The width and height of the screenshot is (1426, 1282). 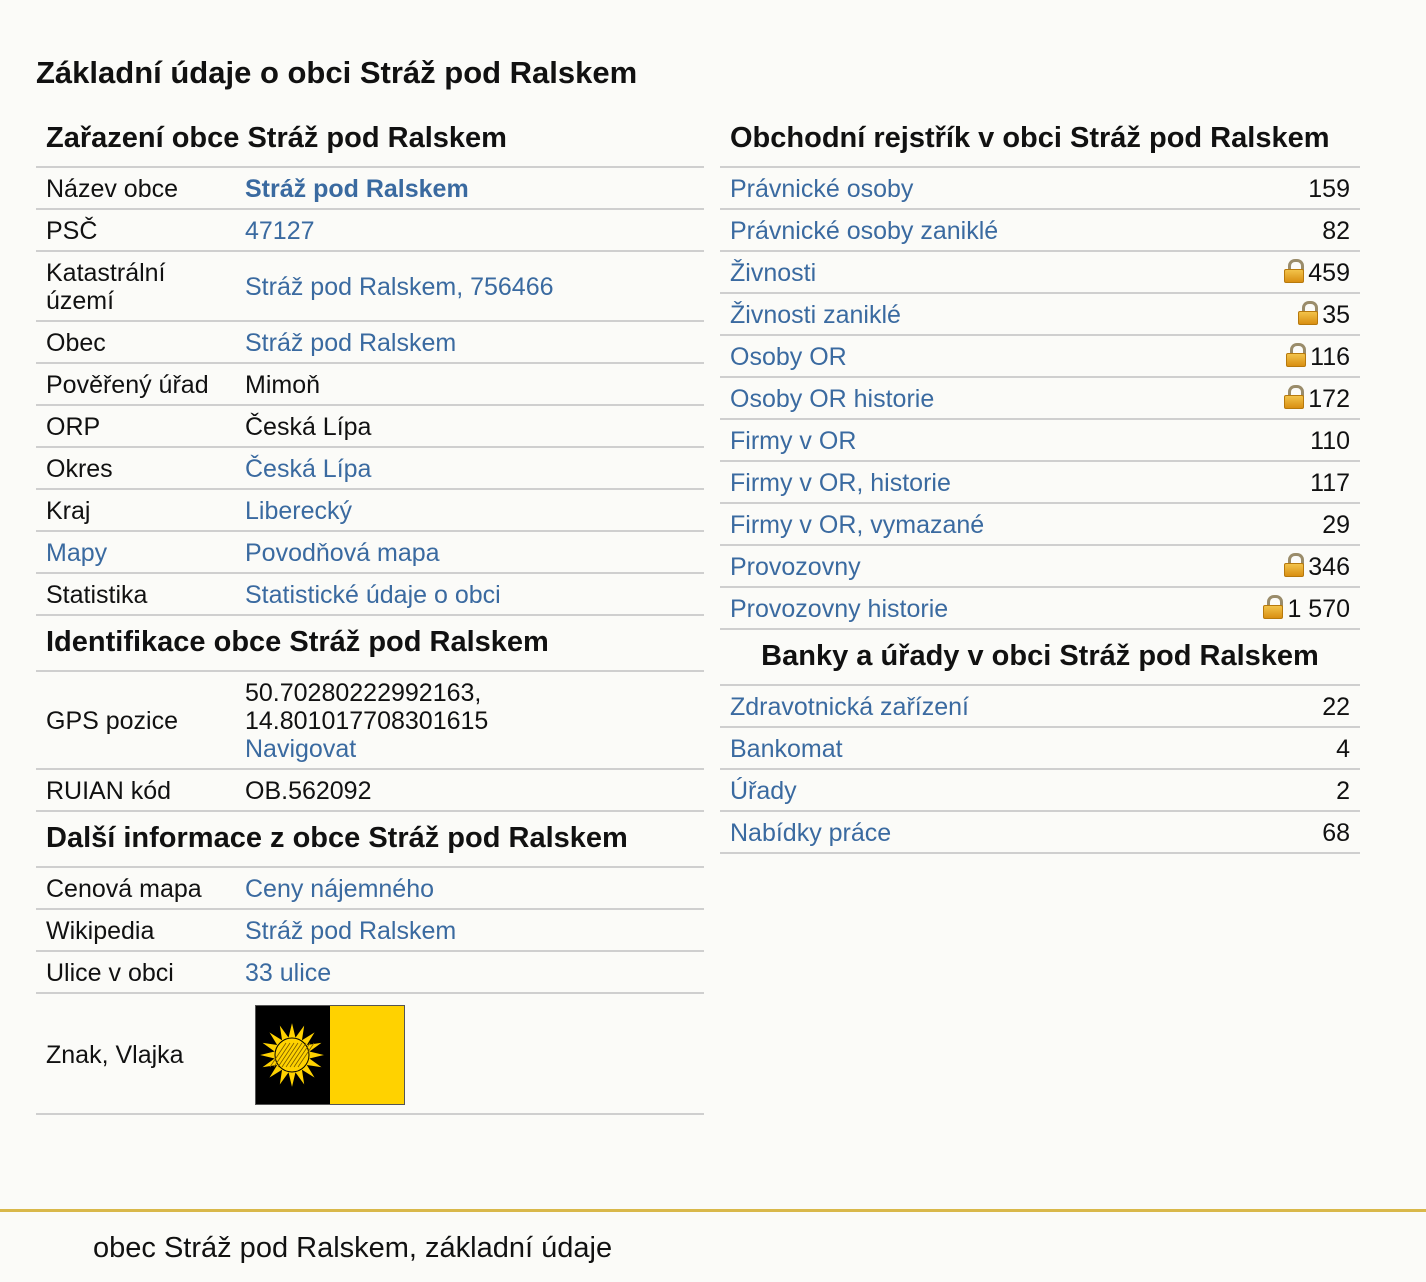 What do you see at coordinates (135, 972) in the screenshot?
I see `row-label: Ulice v obci` at bounding box center [135, 972].